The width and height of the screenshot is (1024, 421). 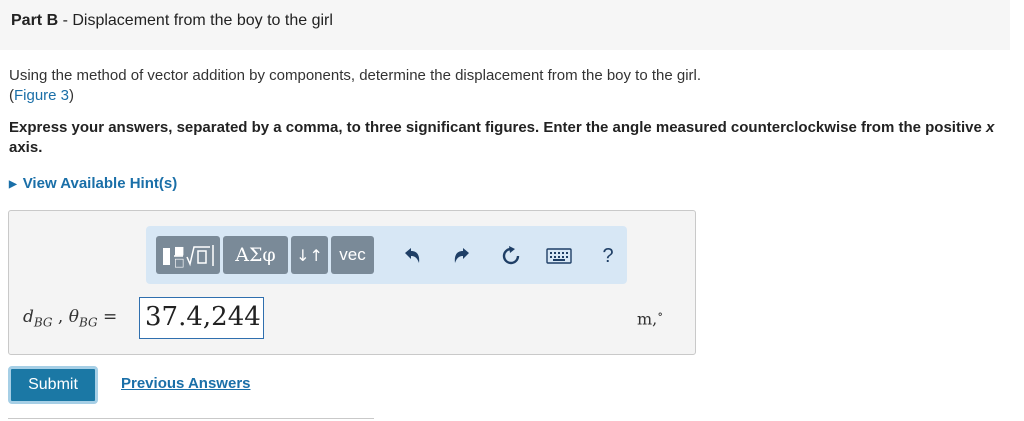 What do you see at coordinates (990, 127) in the screenshot?
I see `instructions-variable: x` at bounding box center [990, 127].